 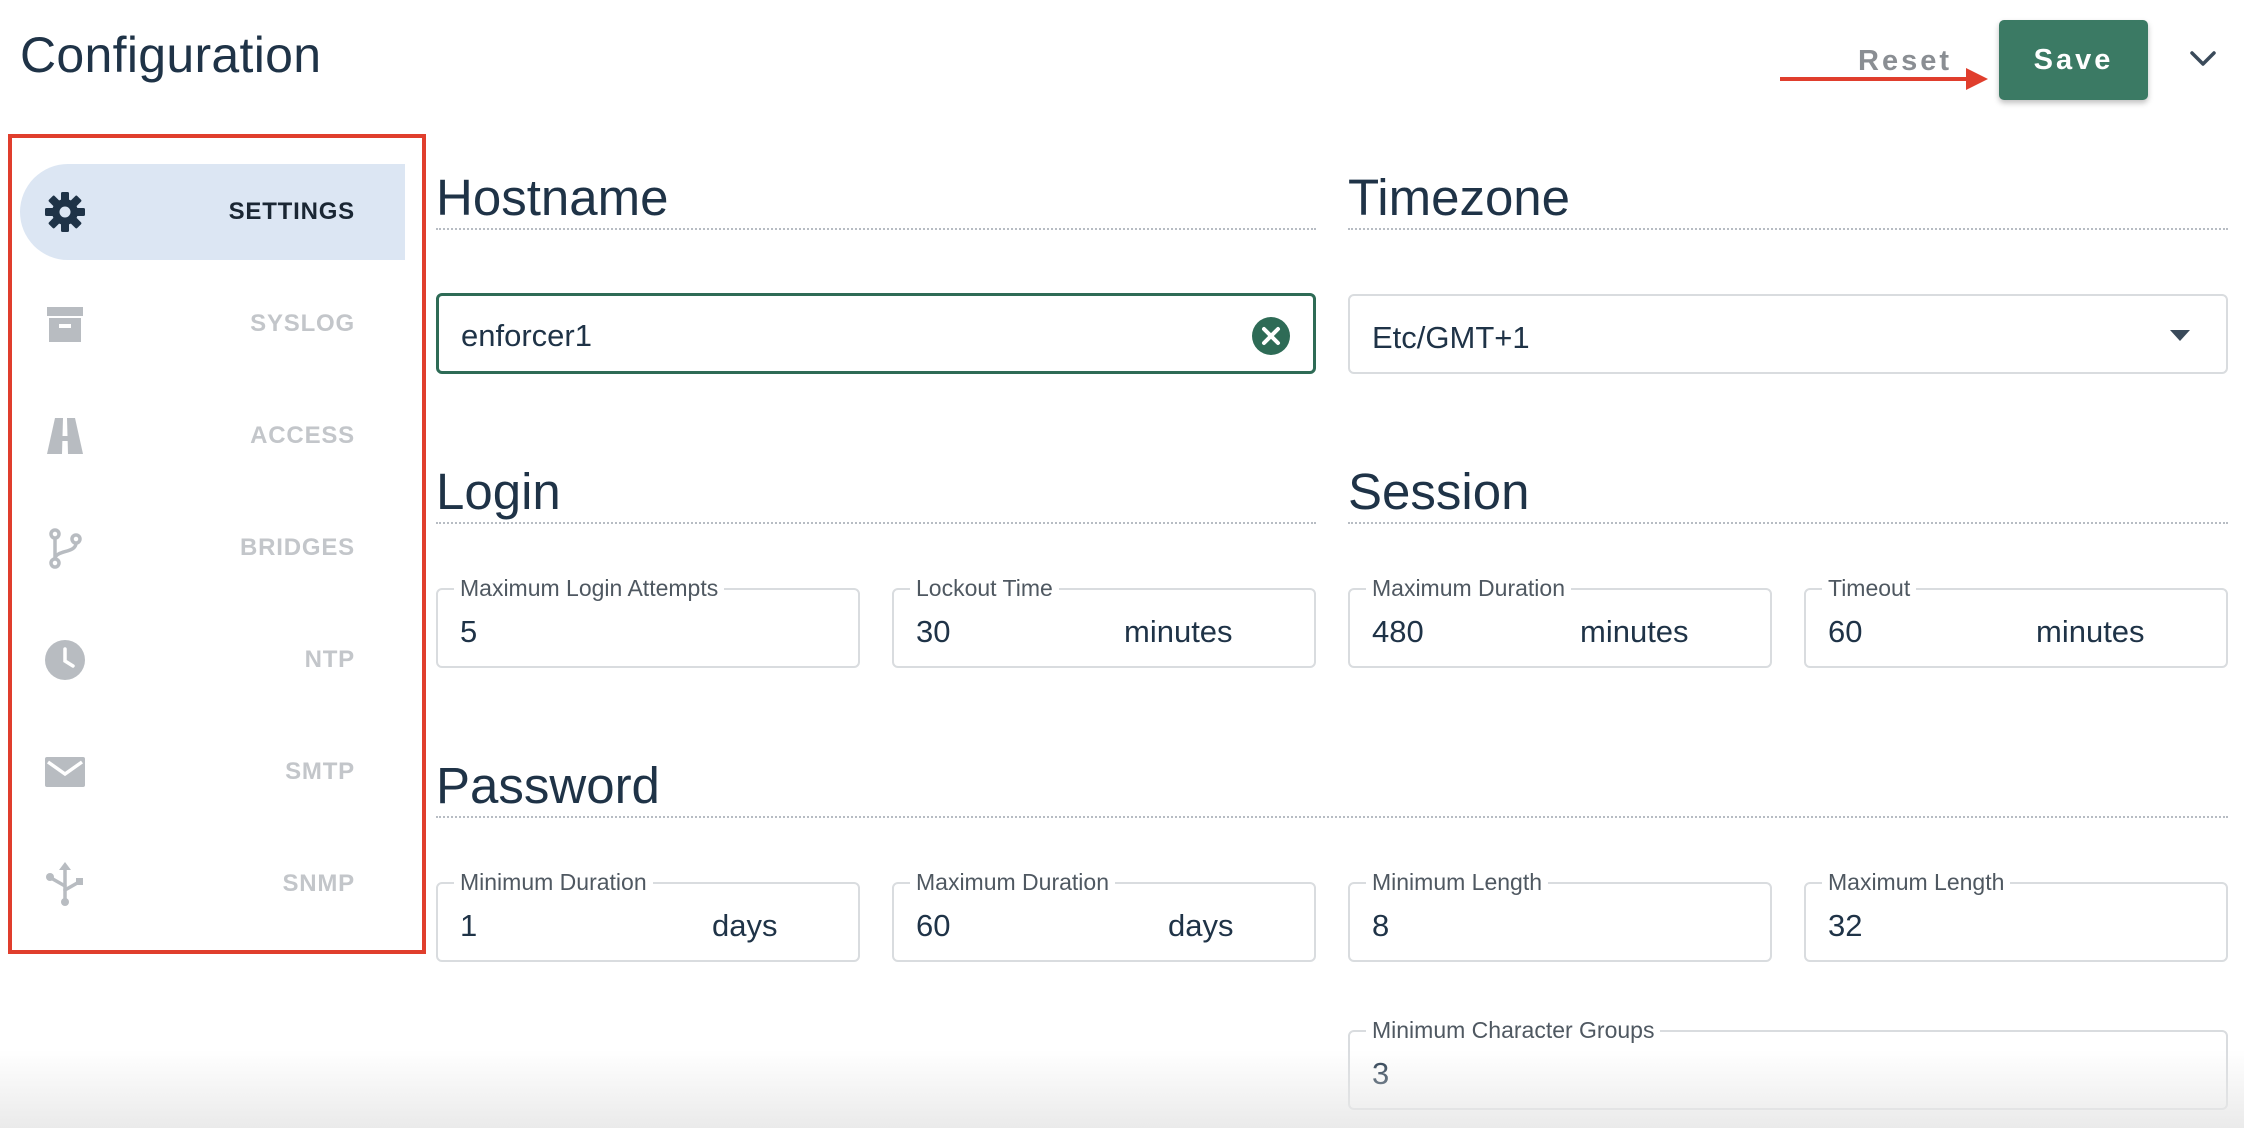 What do you see at coordinates (1439, 491) in the screenshot?
I see `session-section-title: Session` at bounding box center [1439, 491].